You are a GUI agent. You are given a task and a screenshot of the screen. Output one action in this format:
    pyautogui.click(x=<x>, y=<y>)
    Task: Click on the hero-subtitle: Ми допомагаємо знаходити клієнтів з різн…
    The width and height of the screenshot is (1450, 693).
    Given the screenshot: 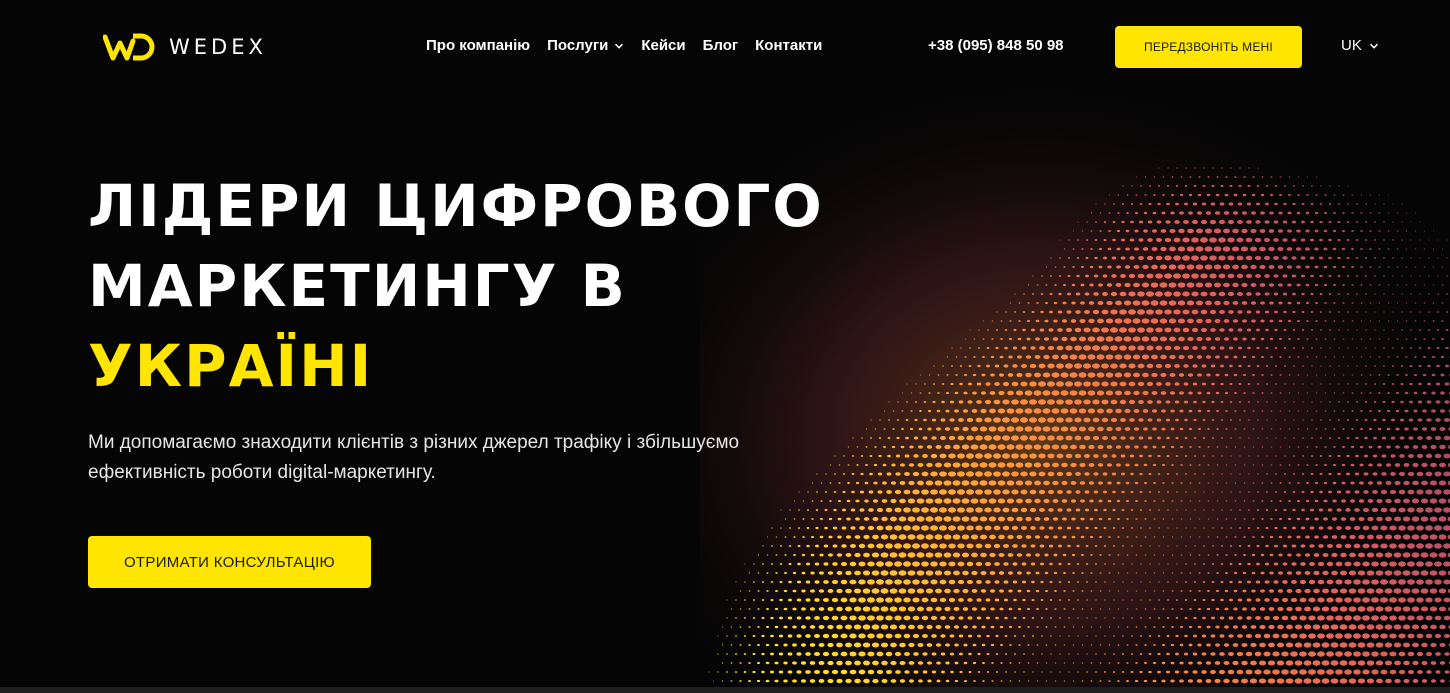 What is the action you would take?
    pyautogui.click(x=414, y=457)
    